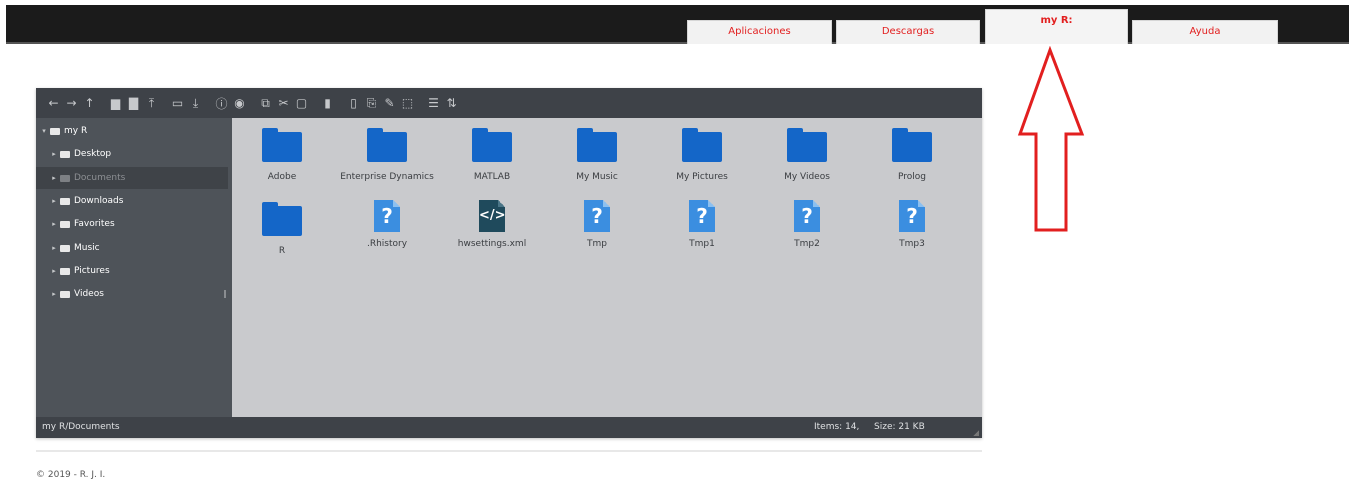 The width and height of the screenshot is (1349, 480). I want to click on file-item: ? Tmp2, so click(807, 225).